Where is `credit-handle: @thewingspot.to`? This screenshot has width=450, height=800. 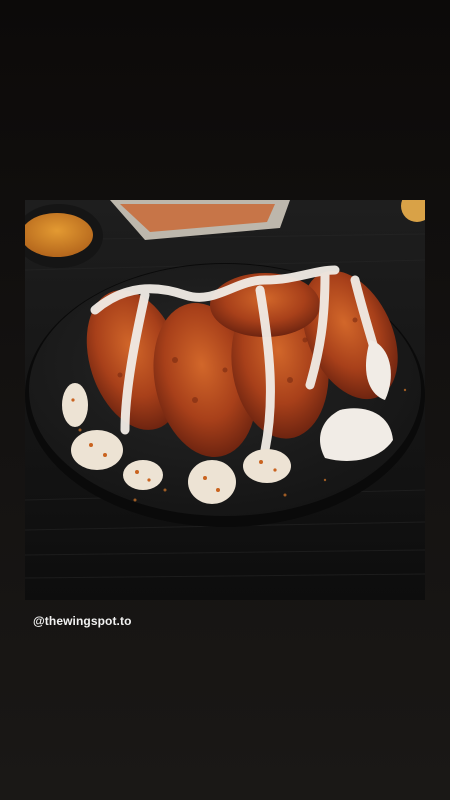 credit-handle: @thewingspot.to is located at coordinates (82, 621).